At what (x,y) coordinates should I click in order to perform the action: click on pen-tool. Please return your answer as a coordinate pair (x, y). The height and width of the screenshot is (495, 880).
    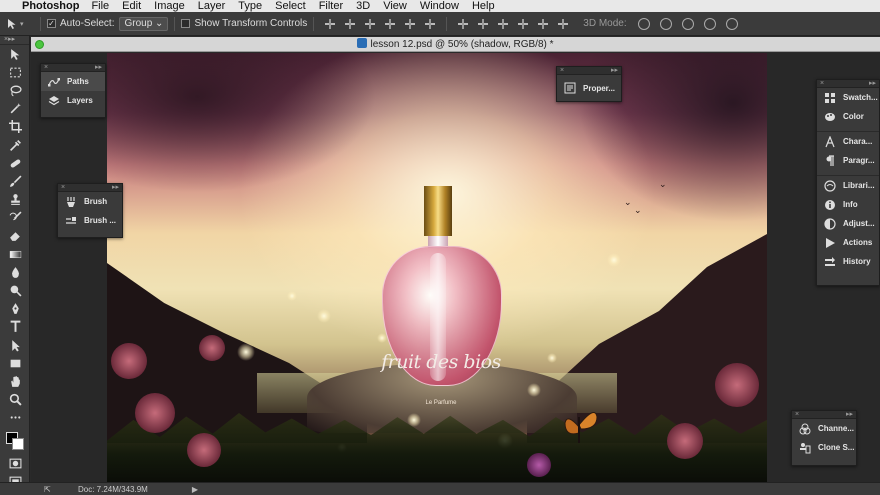
    Looking at the image, I should click on (15, 309).